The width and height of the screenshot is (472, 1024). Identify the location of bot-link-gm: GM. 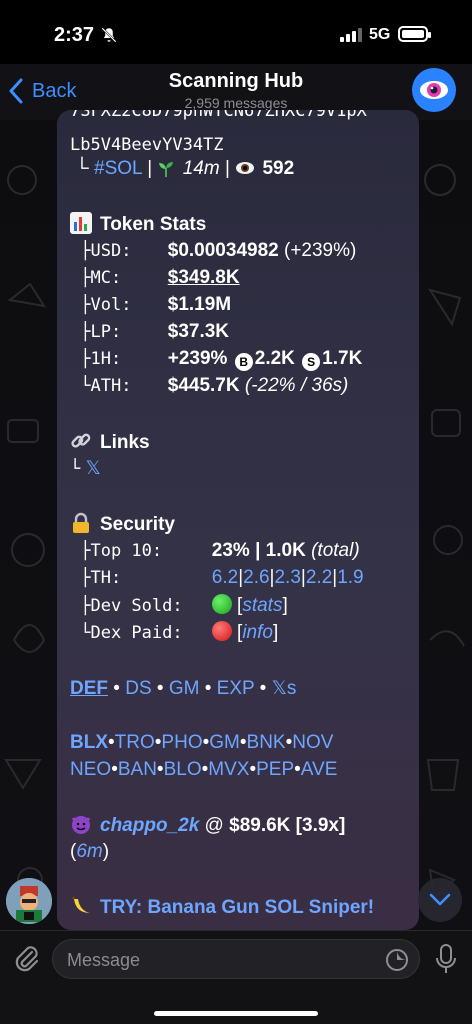
(224, 742).